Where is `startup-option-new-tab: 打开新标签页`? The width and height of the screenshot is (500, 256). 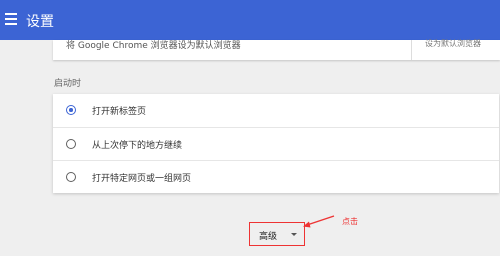
startup-option-new-tab: 打开新标签页 is located at coordinates (276, 110).